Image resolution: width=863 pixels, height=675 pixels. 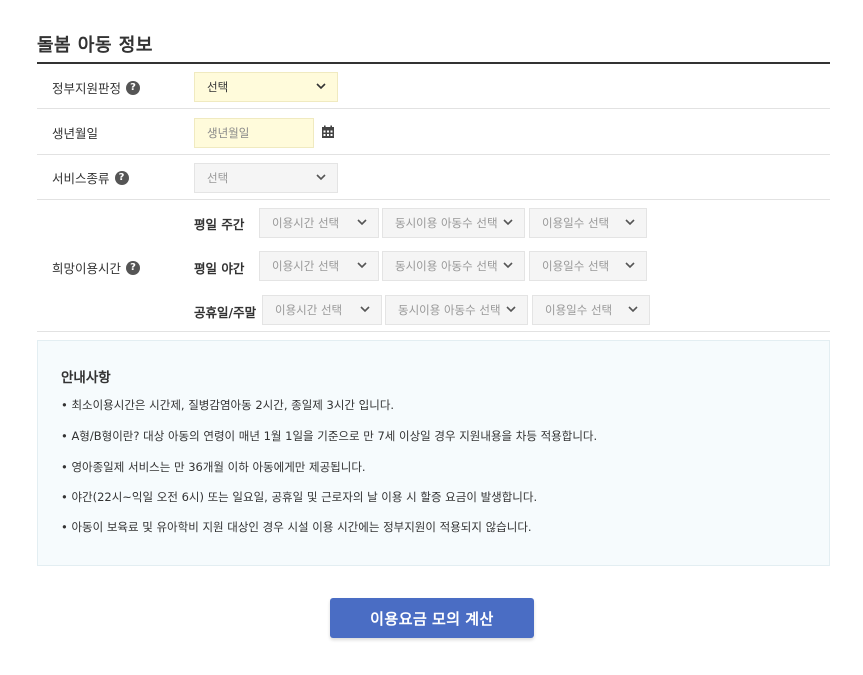 What do you see at coordinates (266, 178) in the screenshot?
I see `service-type-select: 선택` at bounding box center [266, 178].